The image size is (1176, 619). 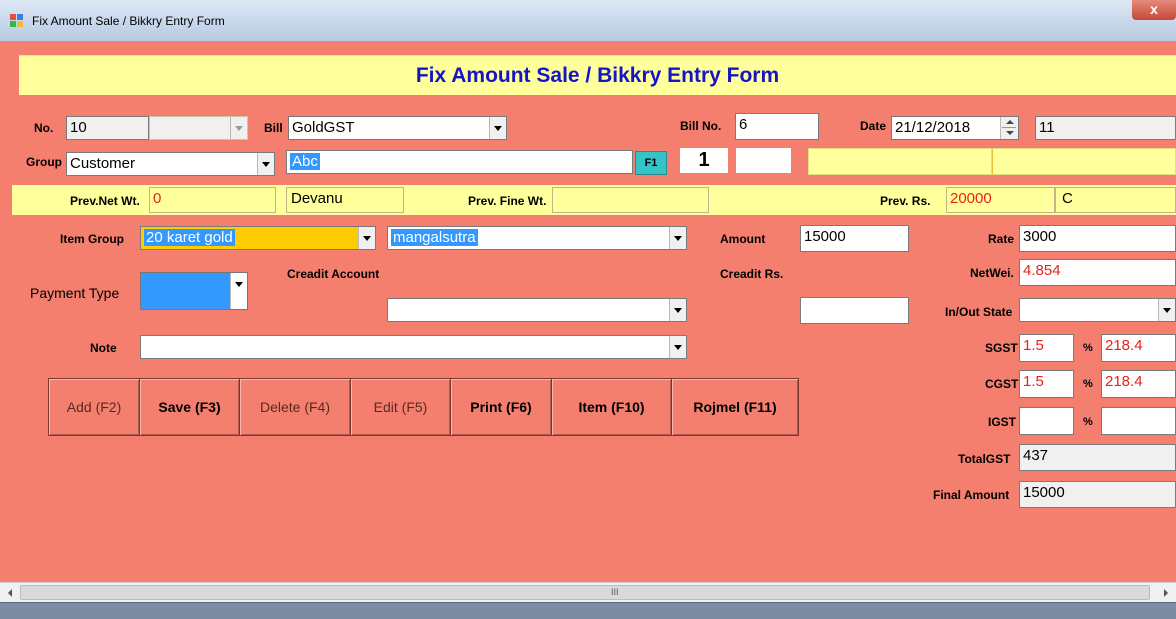 What do you see at coordinates (44, 162) in the screenshot?
I see `group-label: Group` at bounding box center [44, 162].